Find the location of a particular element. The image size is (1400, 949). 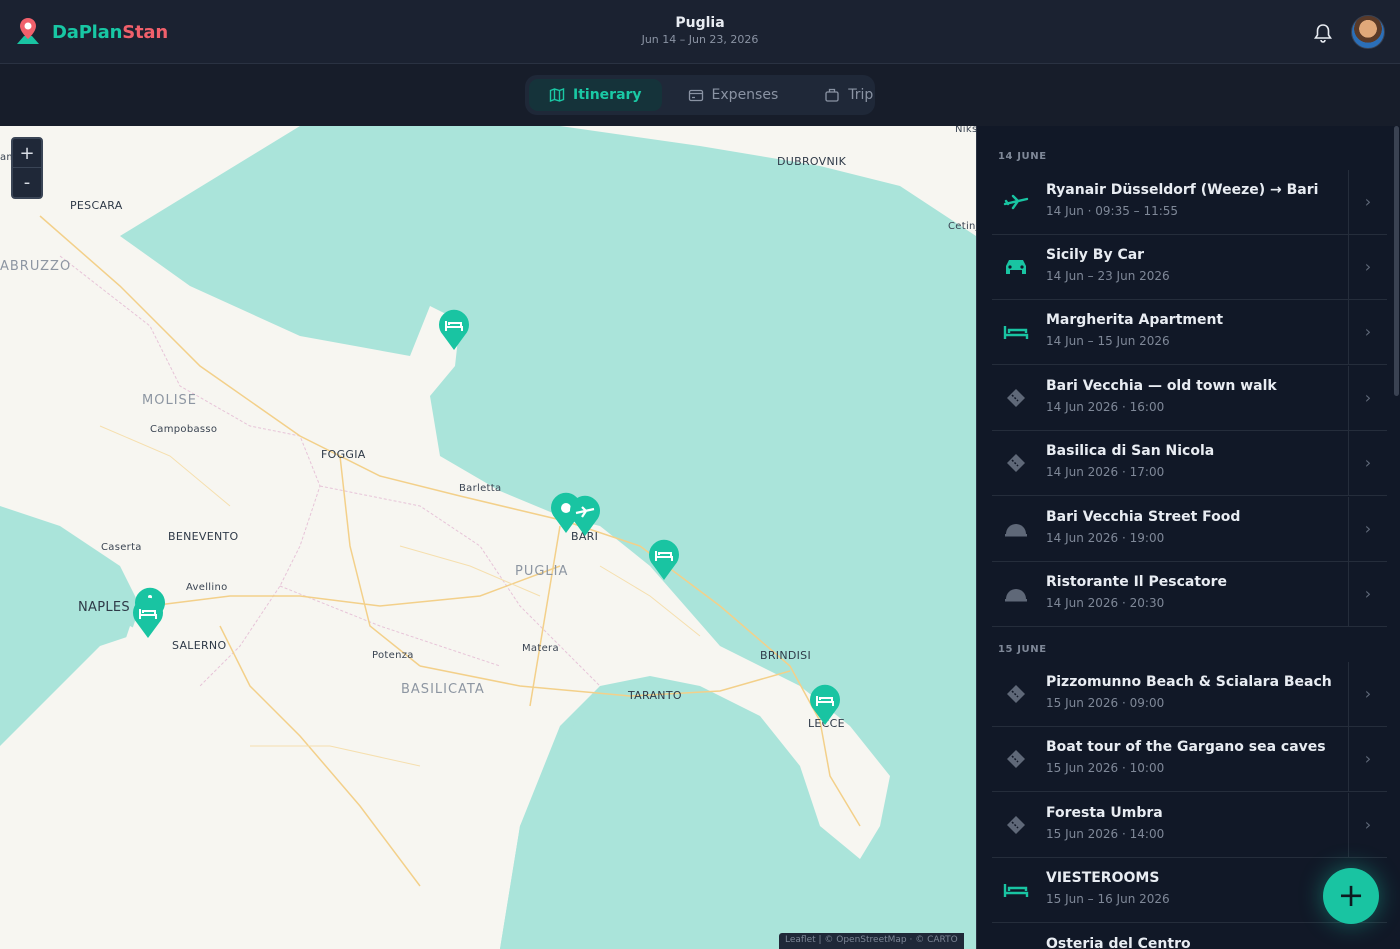

map-label-taranto: TARANTO is located at coordinates (655, 695).